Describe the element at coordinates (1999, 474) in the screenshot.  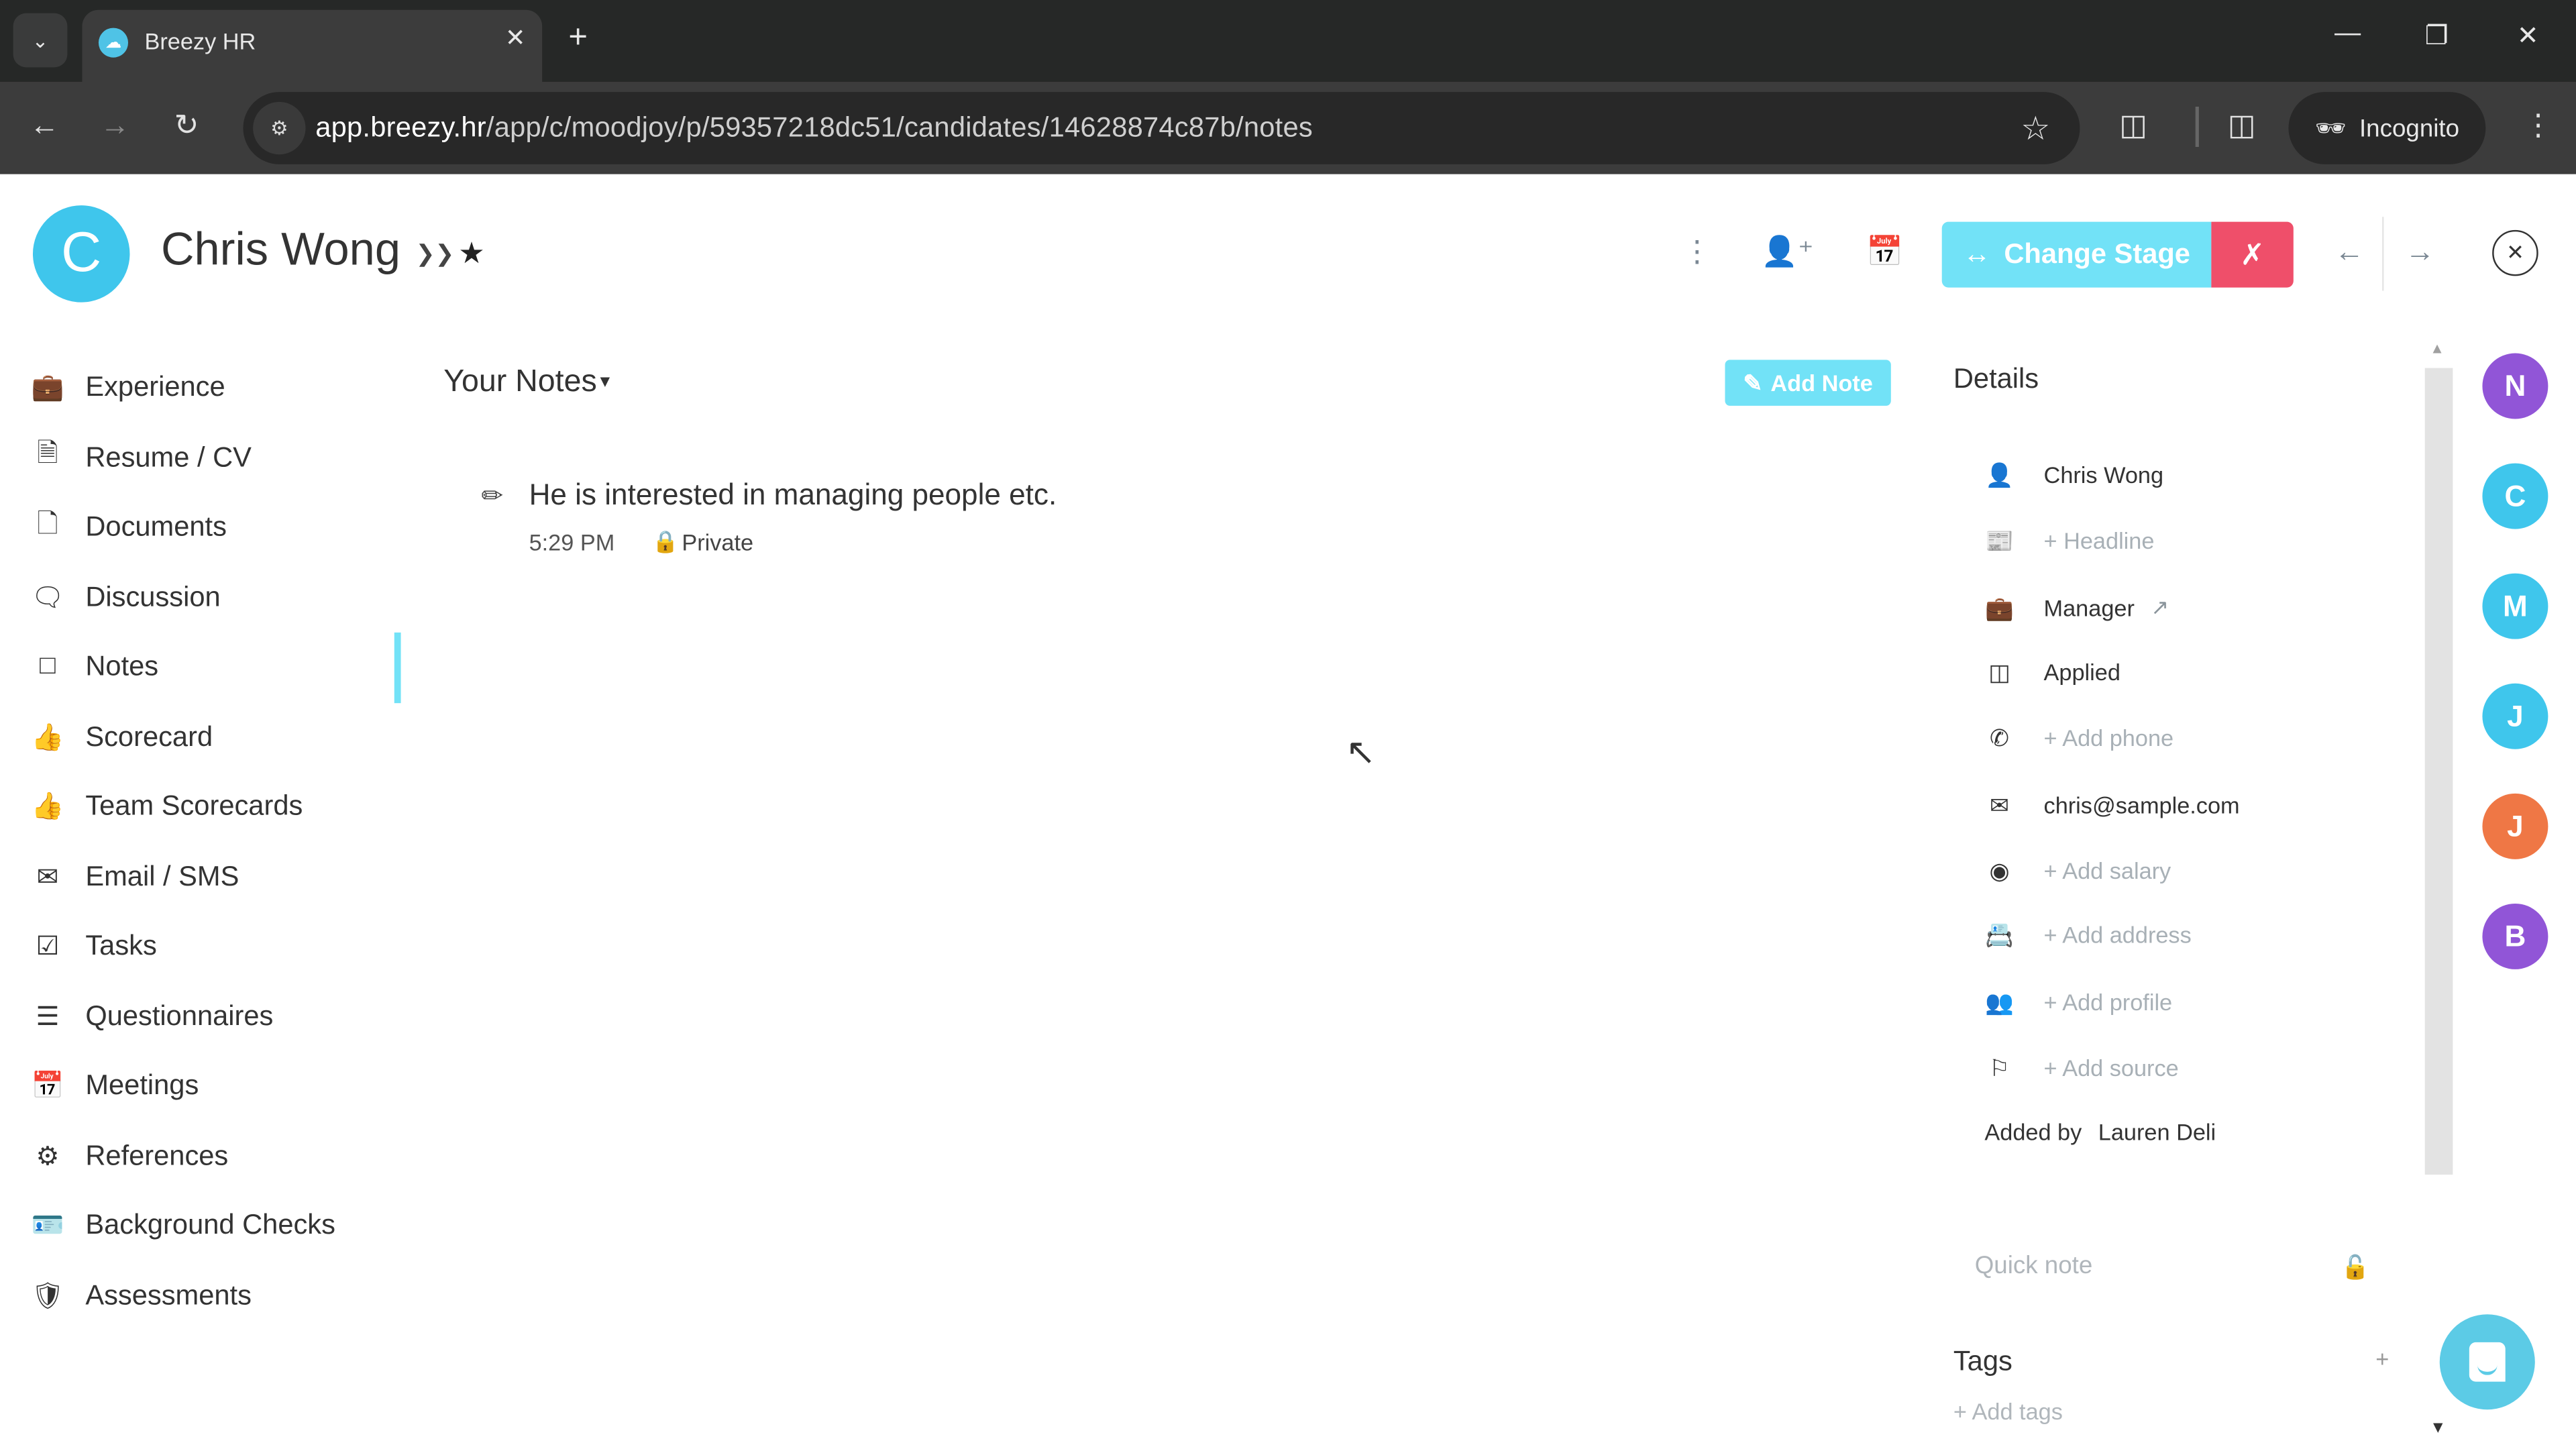
I see `user-icon: 👤` at that location.